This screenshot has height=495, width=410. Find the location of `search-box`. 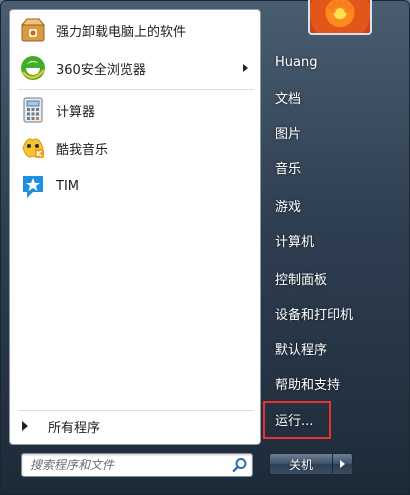

search-box is located at coordinates (137, 465).